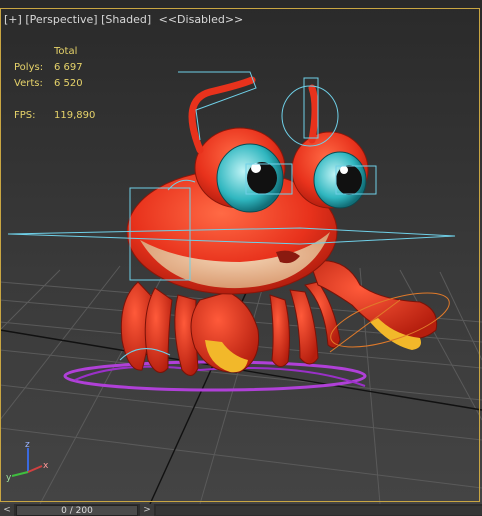  What do you see at coordinates (66, 51) in the screenshot?
I see `stats-header: Total` at bounding box center [66, 51].